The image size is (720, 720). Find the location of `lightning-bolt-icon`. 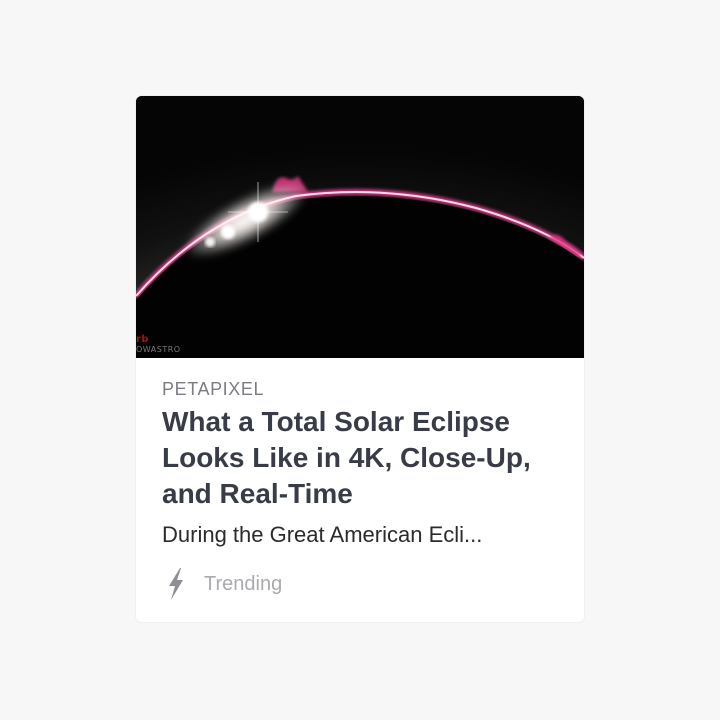

lightning-bolt-icon is located at coordinates (176, 584).